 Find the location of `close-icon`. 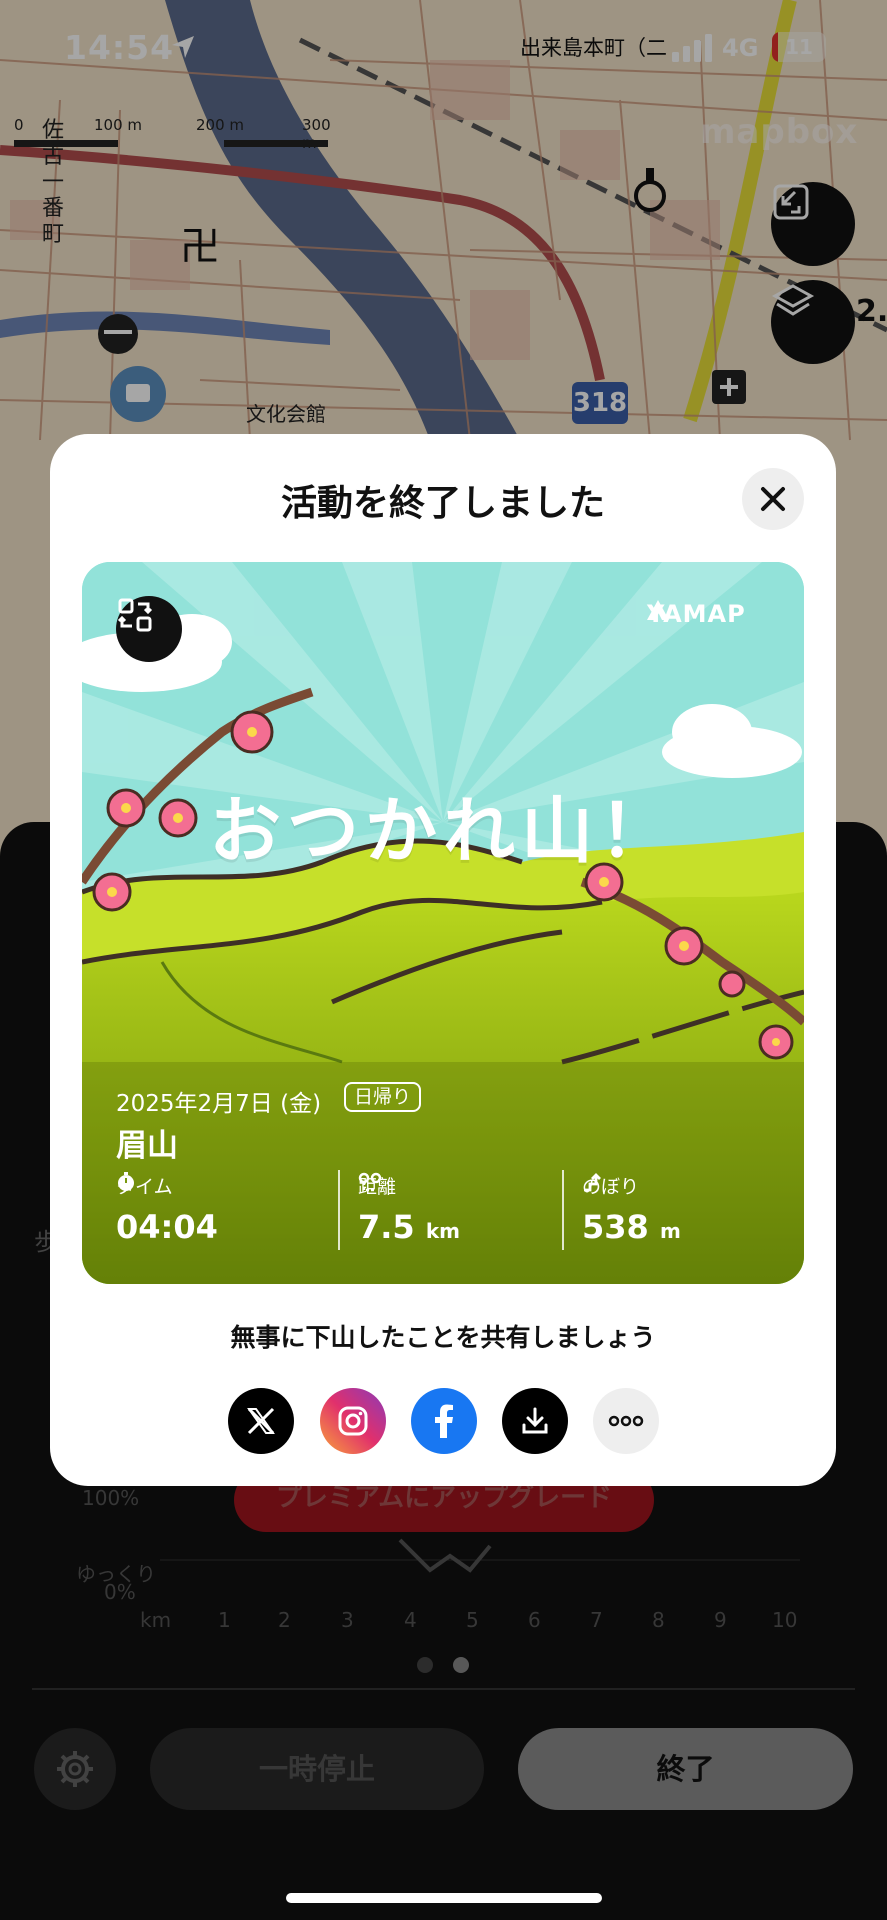

close-icon is located at coordinates (773, 499).